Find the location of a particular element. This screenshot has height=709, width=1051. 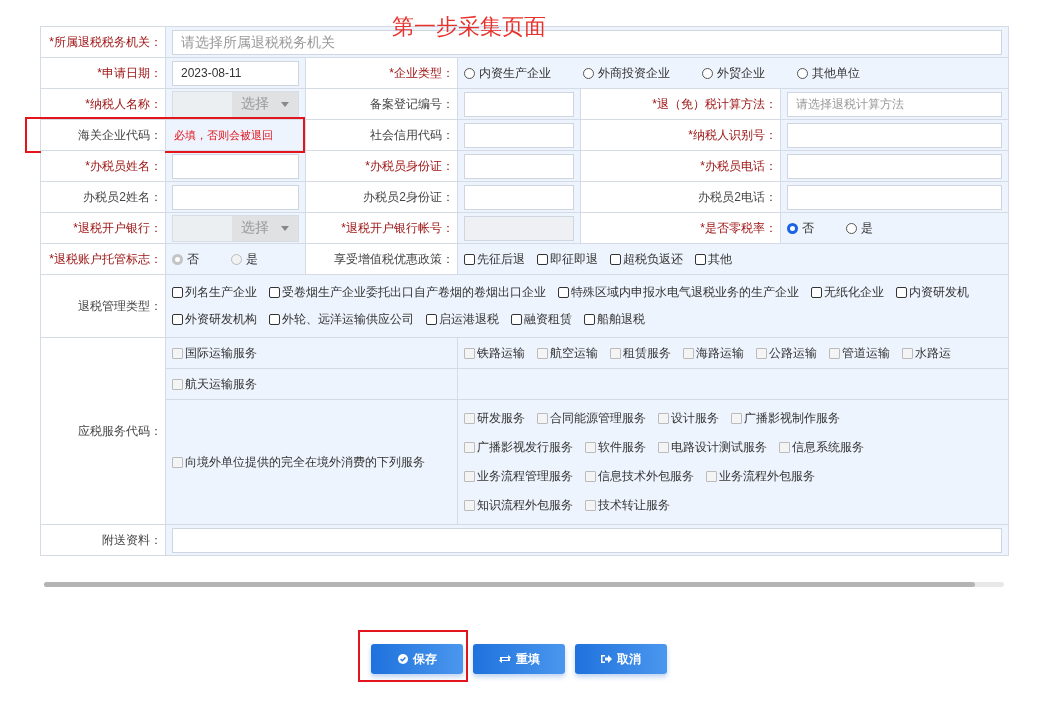

option-label: 广播影视制作服务 is located at coordinates (792, 418).